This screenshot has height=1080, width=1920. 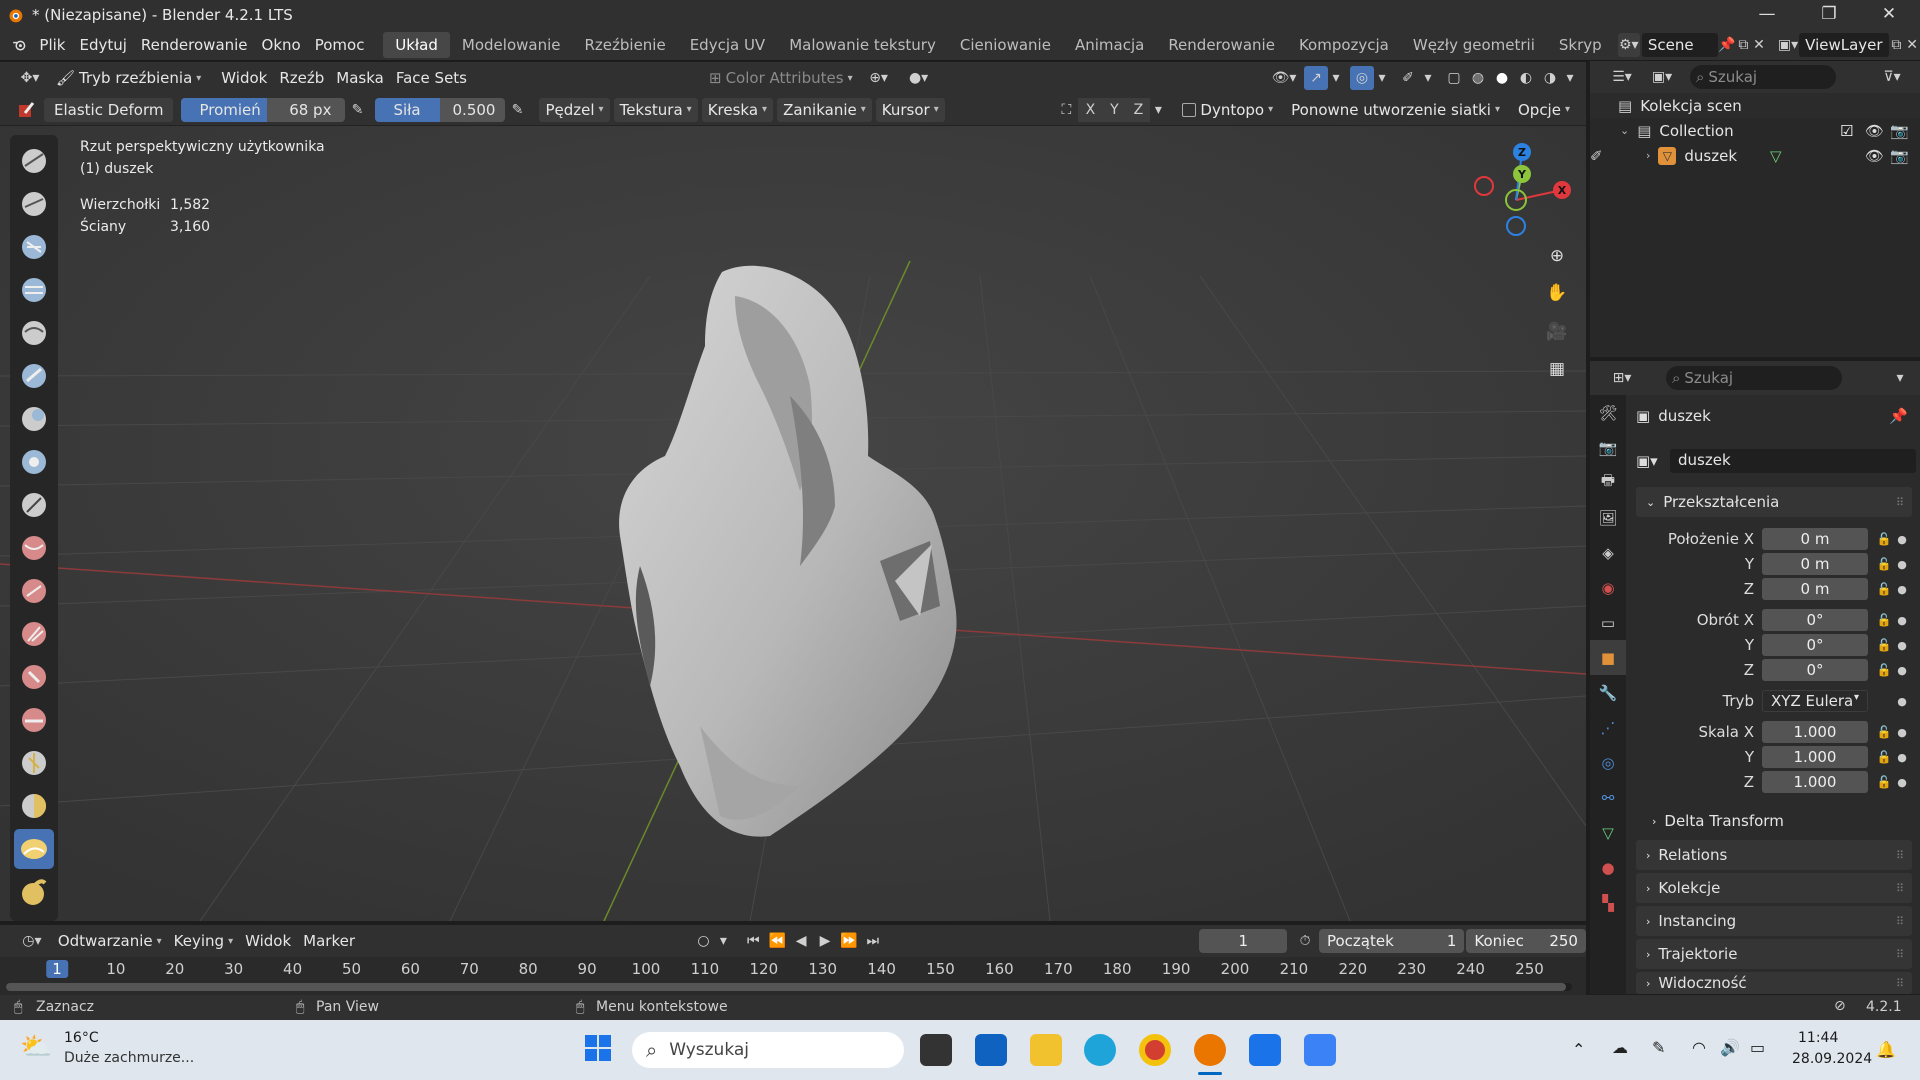 I want to click on tool-pinch, so click(x=34, y=763).